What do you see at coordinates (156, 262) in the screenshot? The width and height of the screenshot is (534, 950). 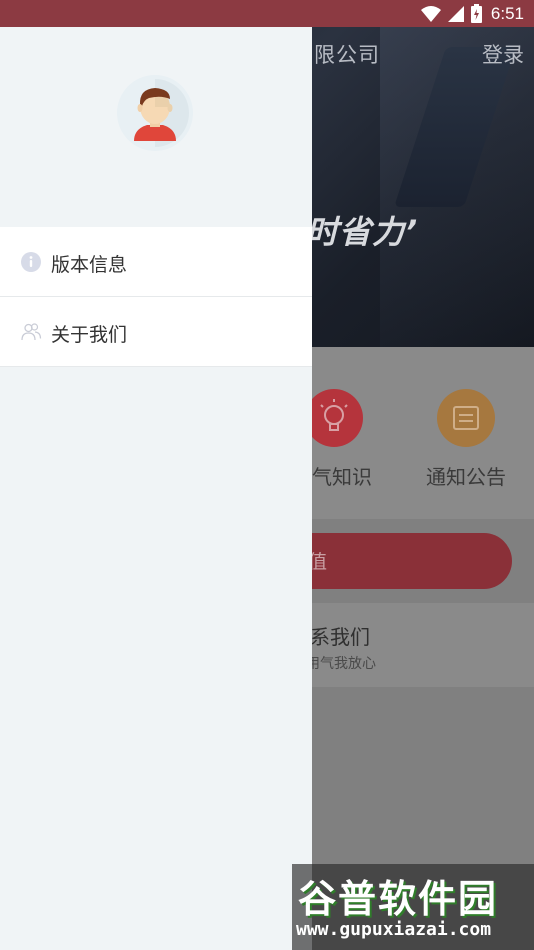 I see `menu-item-version-info: 版本信息` at bounding box center [156, 262].